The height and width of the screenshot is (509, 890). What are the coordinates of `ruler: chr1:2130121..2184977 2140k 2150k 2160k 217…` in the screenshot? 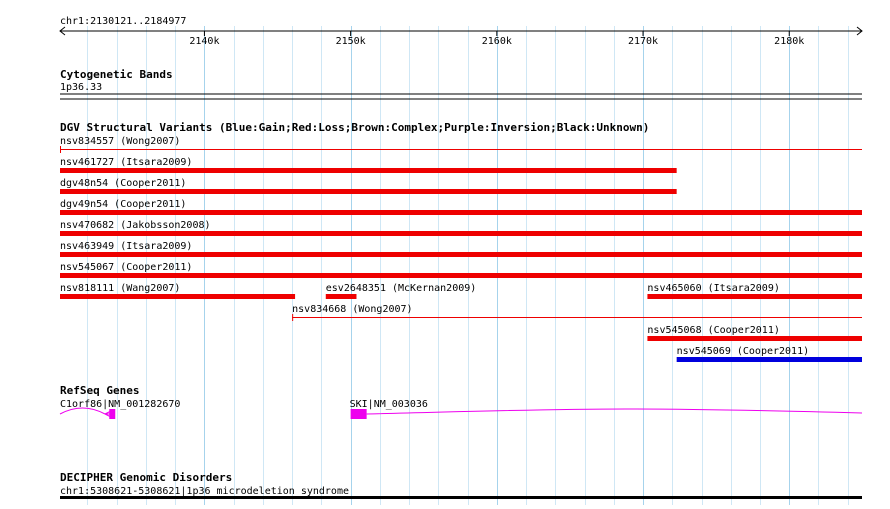 It's located at (461, 31).